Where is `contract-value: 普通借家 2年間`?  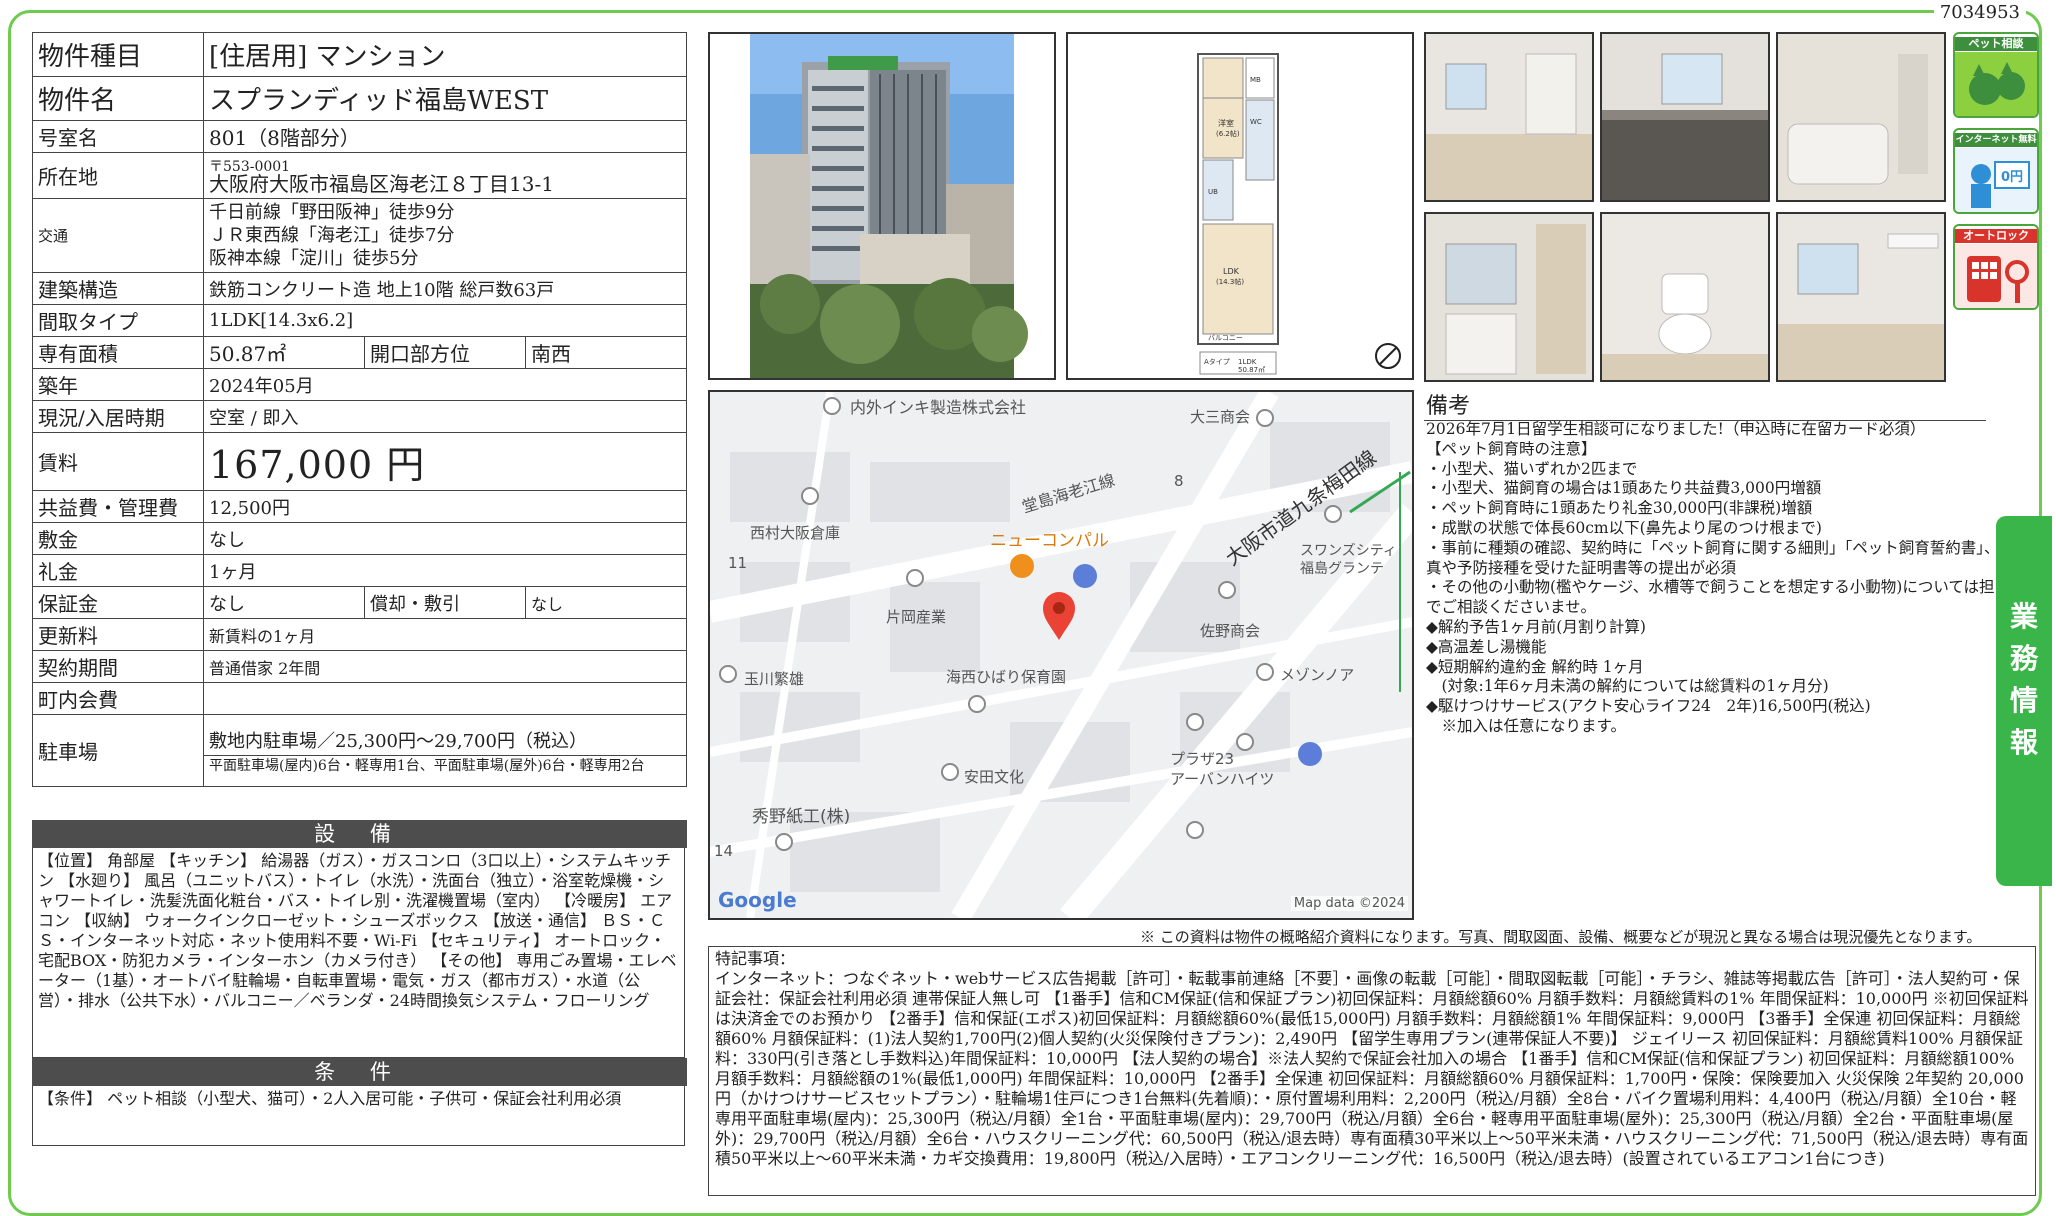
contract-value: 普通借家 2年間 is located at coordinates (445, 666).